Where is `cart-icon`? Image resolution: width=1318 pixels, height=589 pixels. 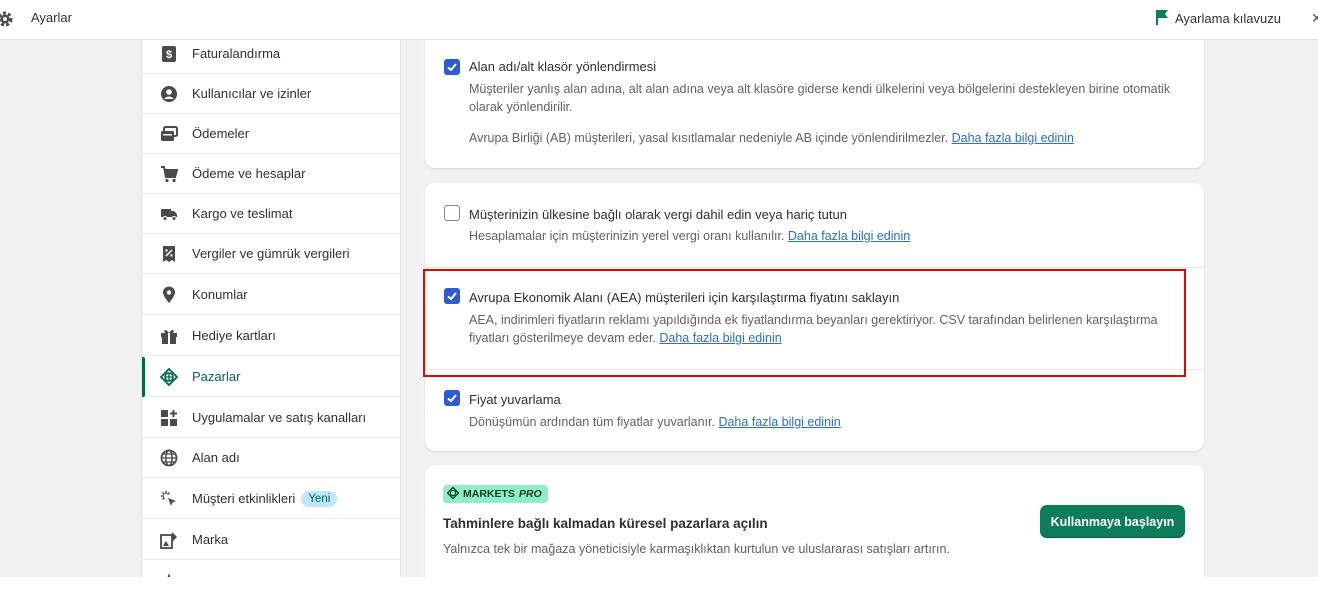 cart-icon is located at coordinates (169, 174).